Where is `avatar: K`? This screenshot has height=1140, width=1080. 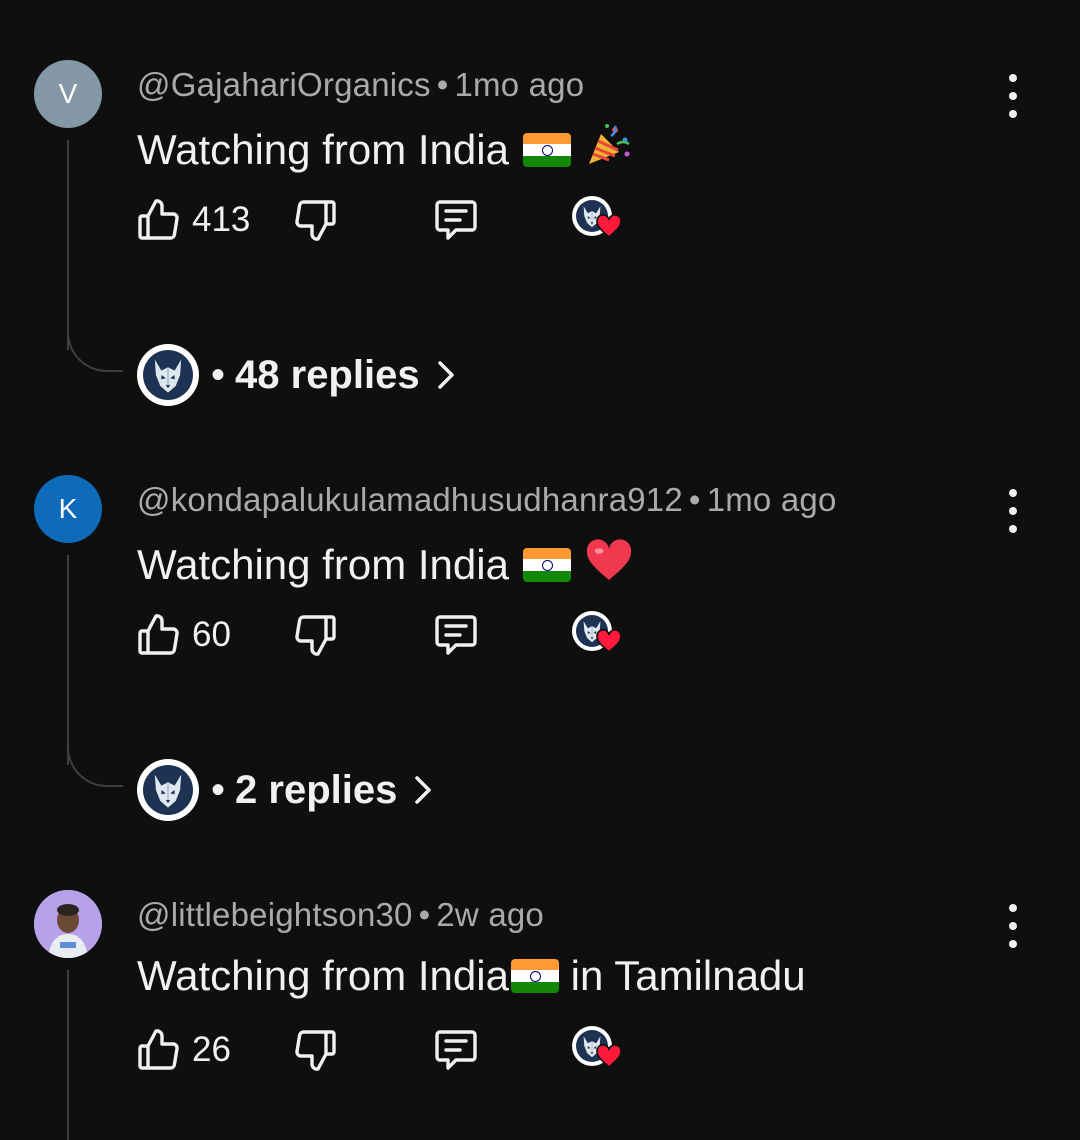
avatar: K is located at coordinates (68, 509).